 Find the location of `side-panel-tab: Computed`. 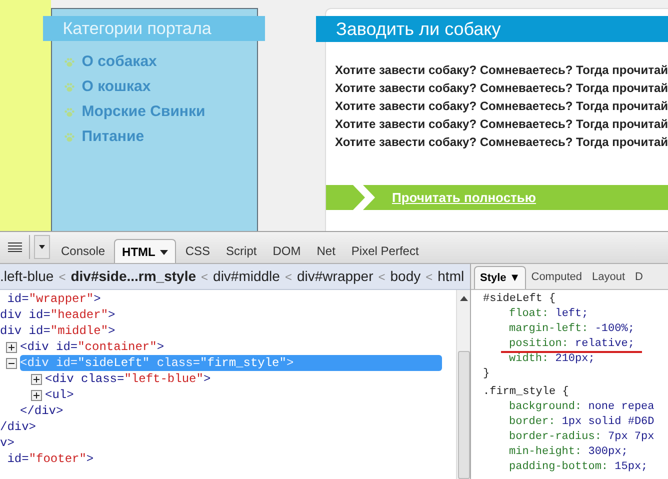

side-panel-tab: Computed is located at coordinates (557, 277).